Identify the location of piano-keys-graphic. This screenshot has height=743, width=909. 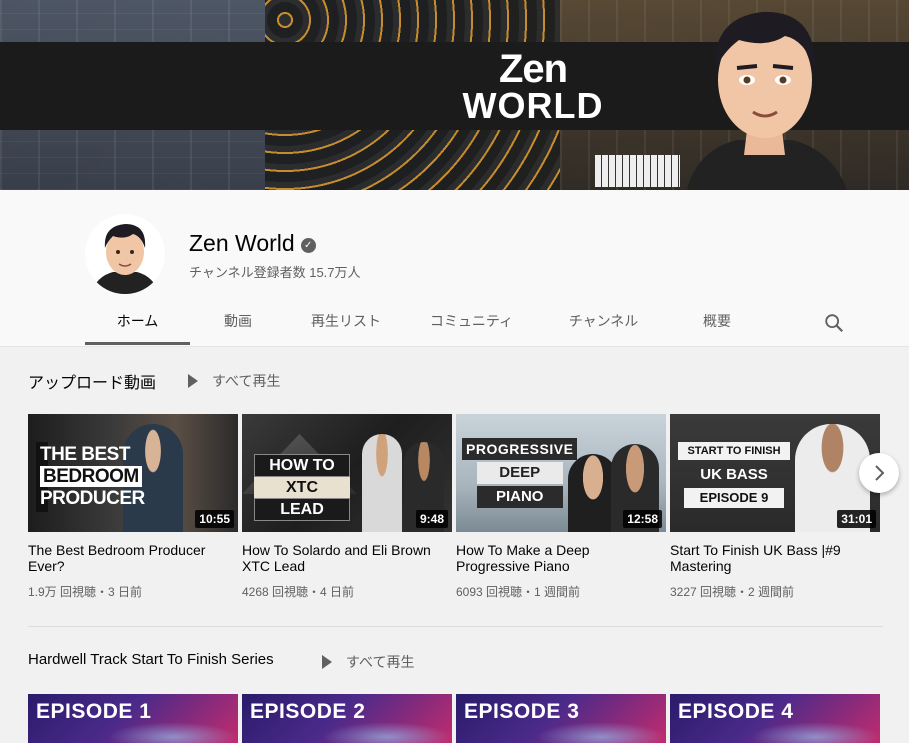
(637, 171).